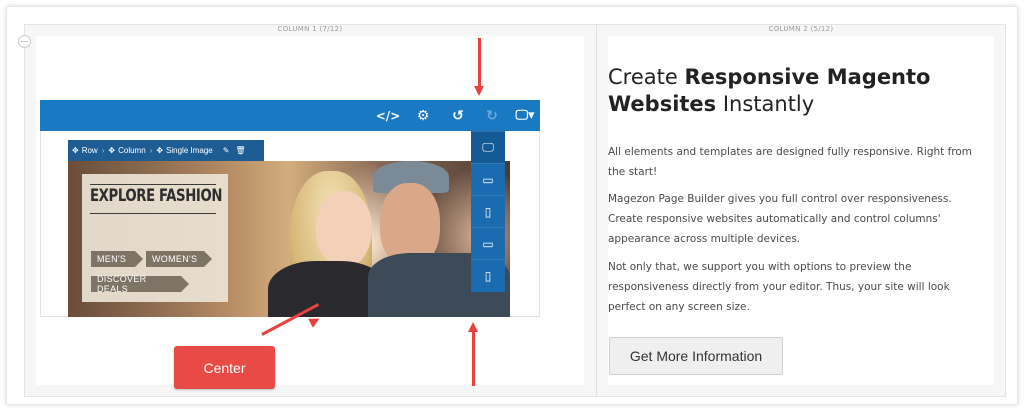  I want to click on element-breadcrumb: ✥ Row › ✥ Column › ✥ Single Image ✎ 🗑, so click(166, 150).